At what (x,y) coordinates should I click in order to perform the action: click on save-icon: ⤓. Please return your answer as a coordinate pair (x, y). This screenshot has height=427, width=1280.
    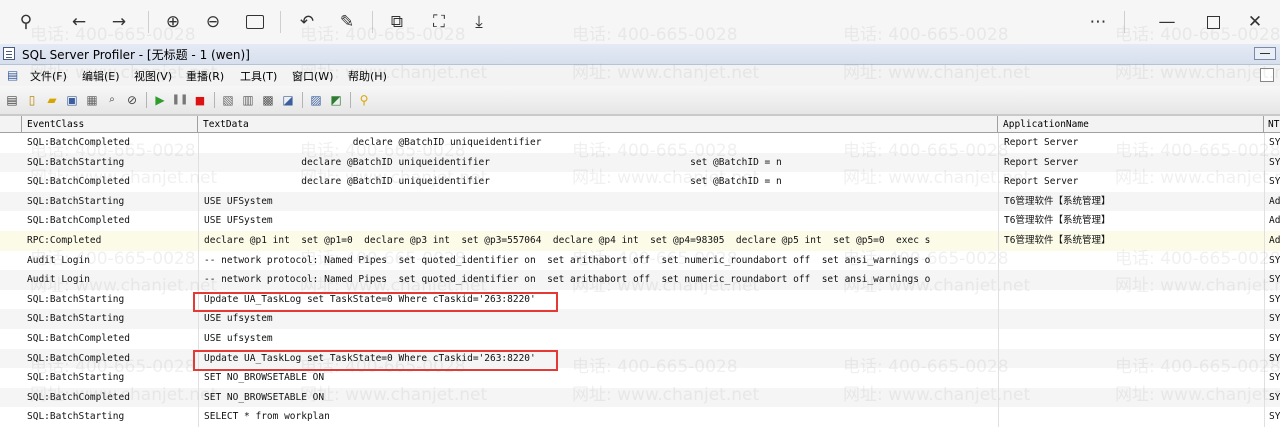
    Looking at the image, I should click on (479, 22).